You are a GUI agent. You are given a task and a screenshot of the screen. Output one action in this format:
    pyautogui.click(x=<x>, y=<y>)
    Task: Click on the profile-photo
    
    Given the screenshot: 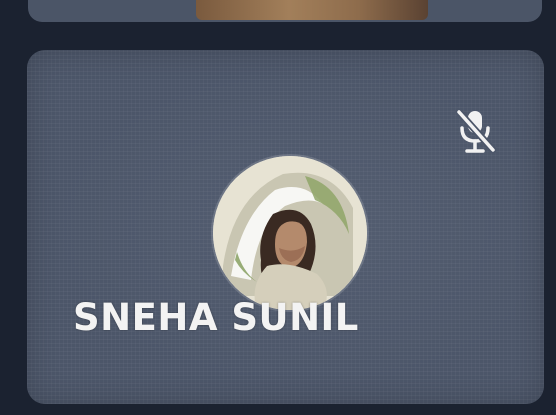 What is the action you would take?
    pyautogui.click(x=290, y=233)
    